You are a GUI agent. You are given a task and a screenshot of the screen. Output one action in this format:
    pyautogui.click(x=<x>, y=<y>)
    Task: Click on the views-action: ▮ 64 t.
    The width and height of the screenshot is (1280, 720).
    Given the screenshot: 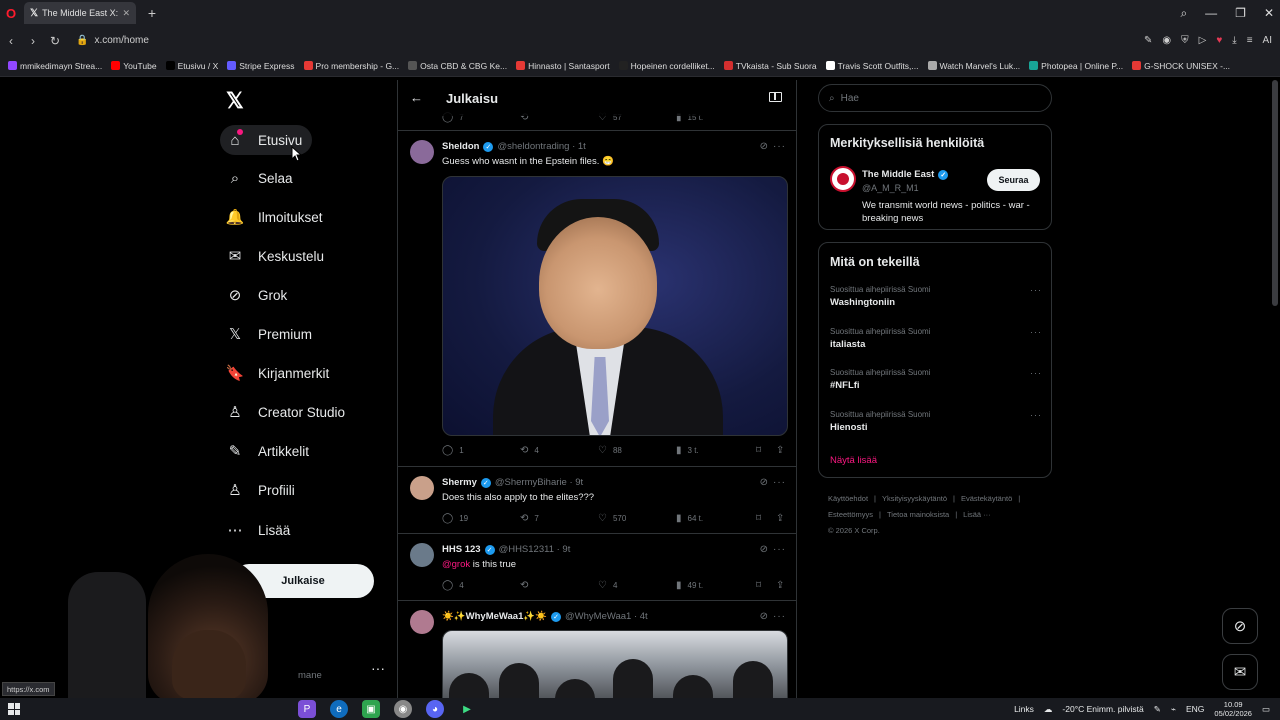 What is the action you would take?
    pyautogui.click(x=689, y=518)
    